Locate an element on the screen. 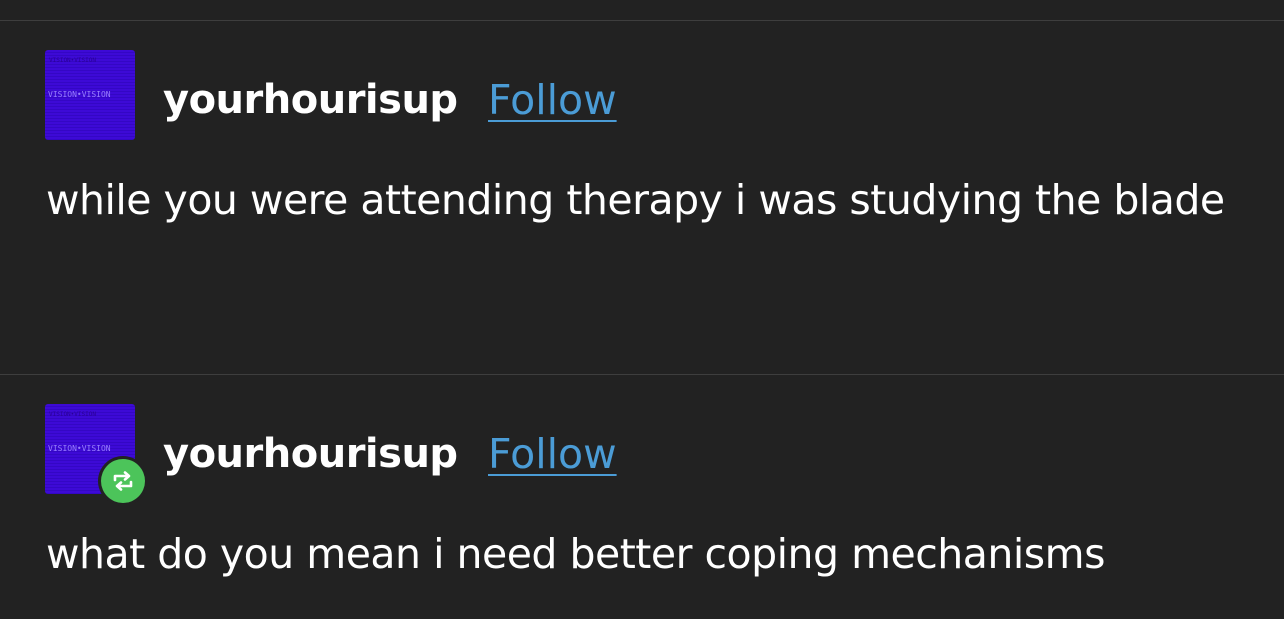  reblog-icon is located at coordinates (123, 481).